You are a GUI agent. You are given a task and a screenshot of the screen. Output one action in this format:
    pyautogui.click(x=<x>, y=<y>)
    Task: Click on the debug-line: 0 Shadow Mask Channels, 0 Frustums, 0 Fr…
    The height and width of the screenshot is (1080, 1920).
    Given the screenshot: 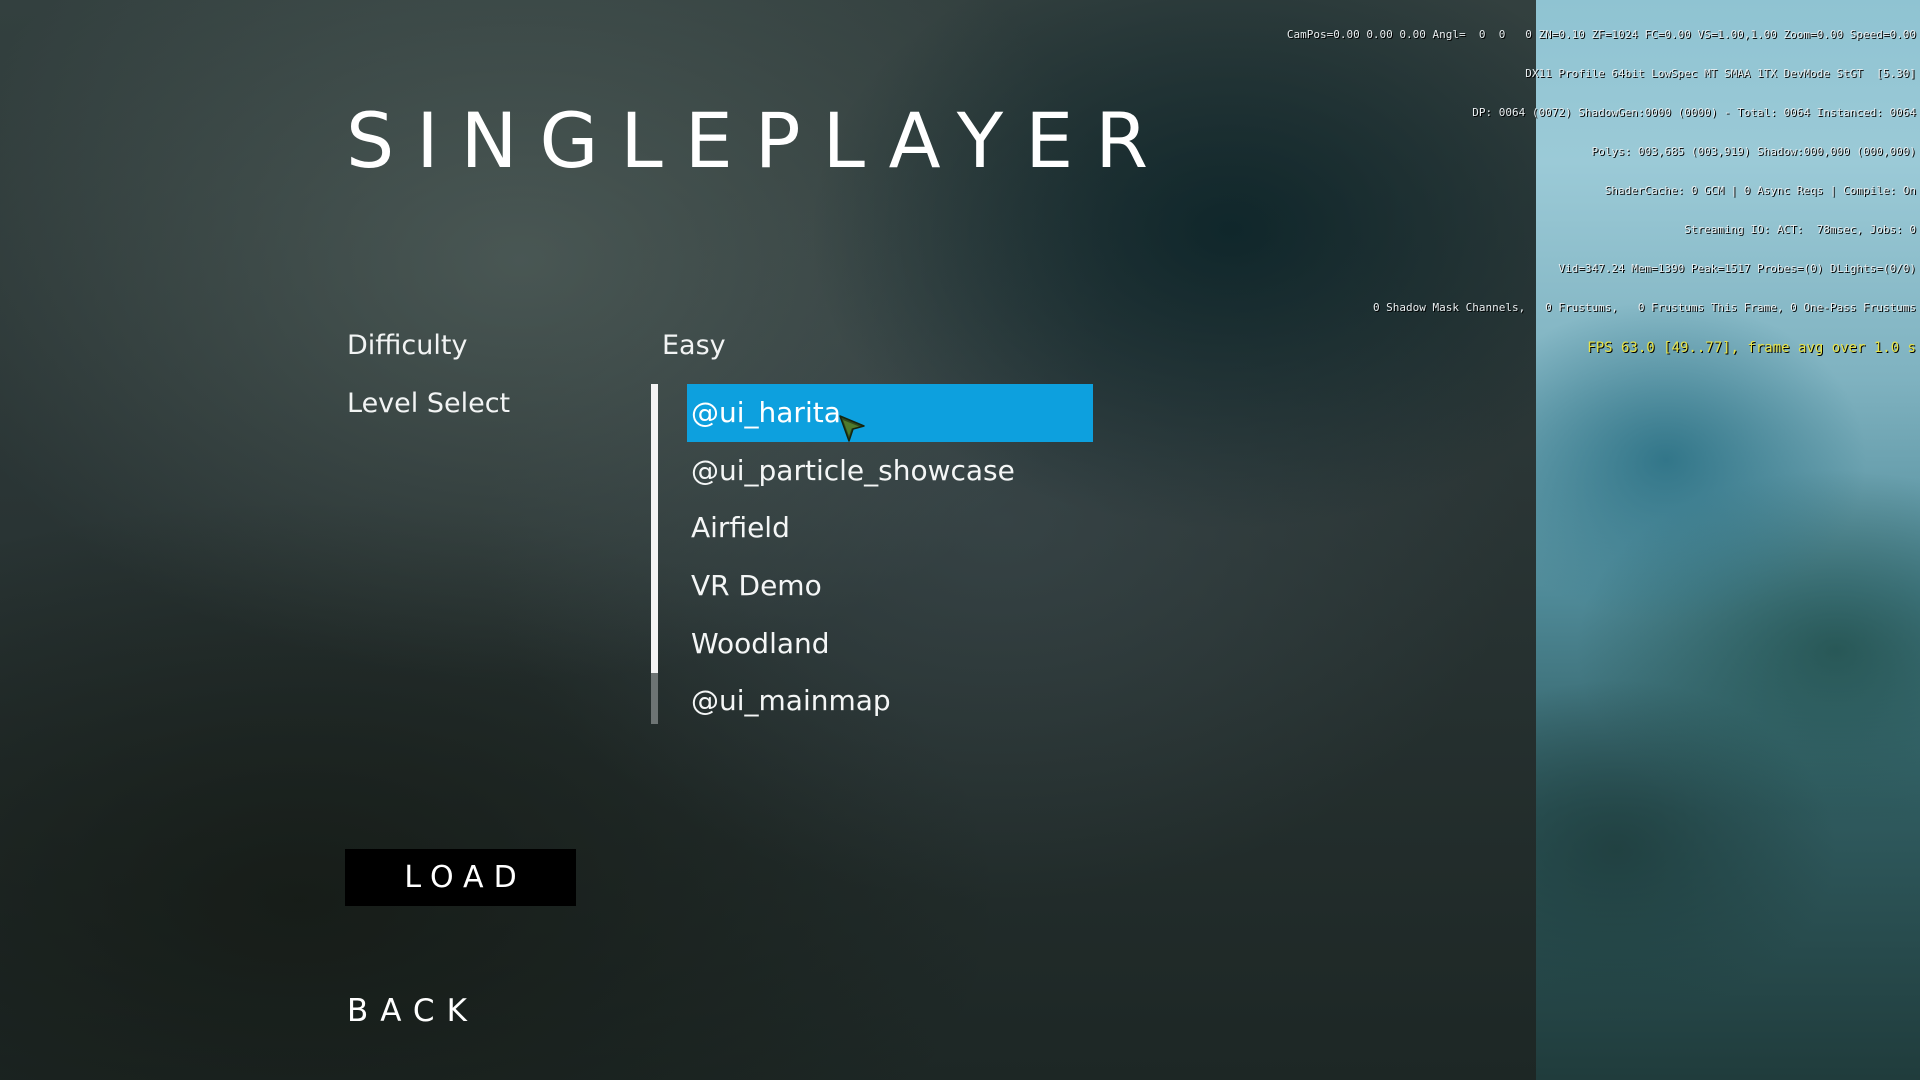 What is the action you would take?
    pyautogui.click(x=1644, y=307)
    